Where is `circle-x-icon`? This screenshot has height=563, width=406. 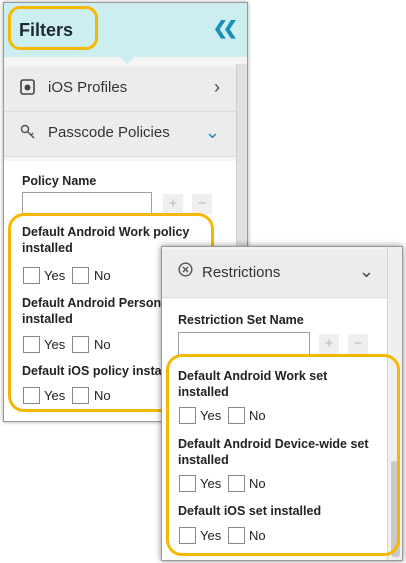 circle-x-icon is located at coordinates (185, 271).